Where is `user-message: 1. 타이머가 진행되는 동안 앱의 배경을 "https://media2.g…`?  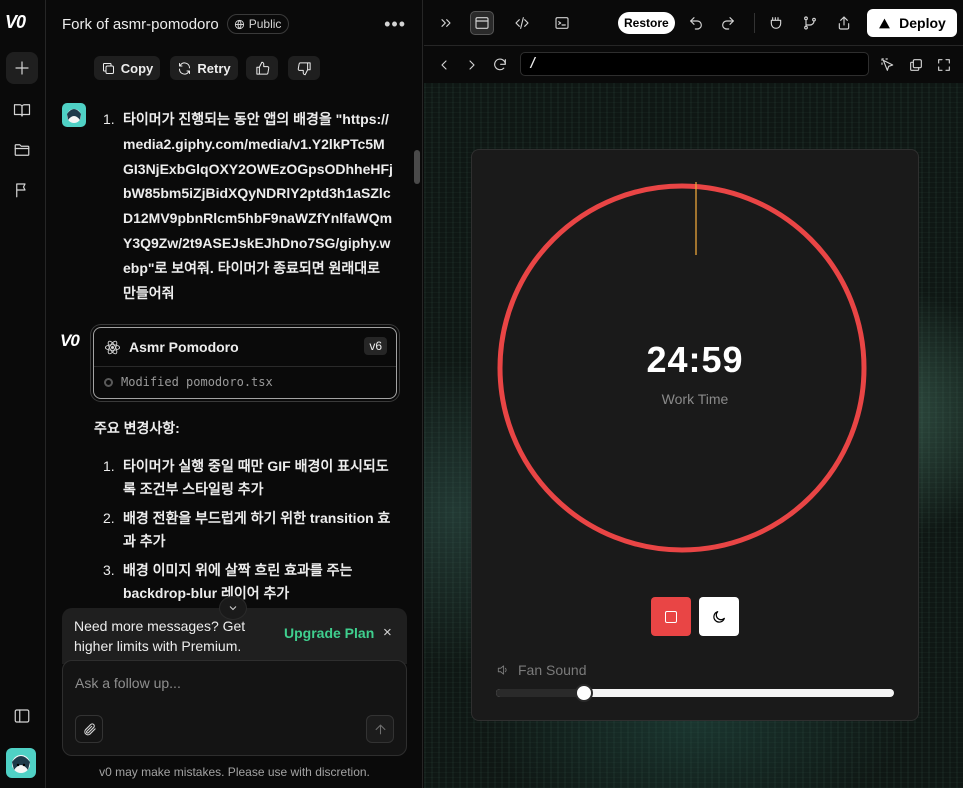
user-message: 1. 타이머가 진행되는 동안 앱의 배경을 "https://media2.g… is located at coordinates (248, 206).